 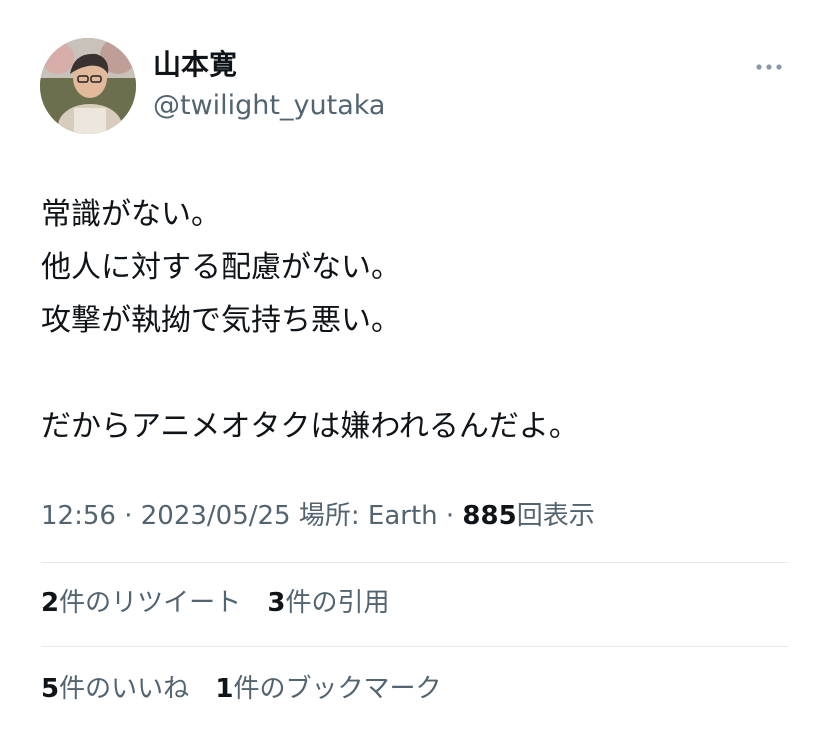 I want to click on avatar-photo, so click(x=88, y=86).